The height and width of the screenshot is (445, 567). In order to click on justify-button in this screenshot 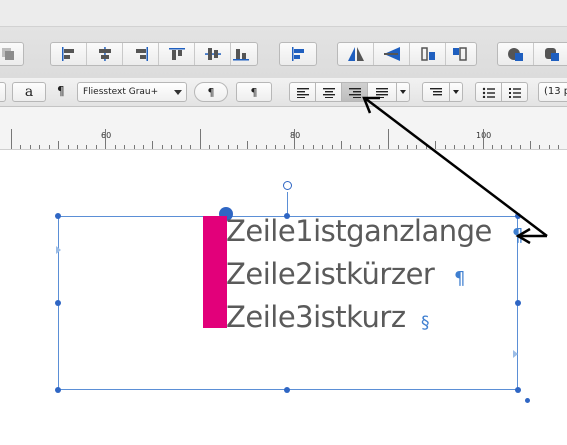, I will do `click(382, 92)`.